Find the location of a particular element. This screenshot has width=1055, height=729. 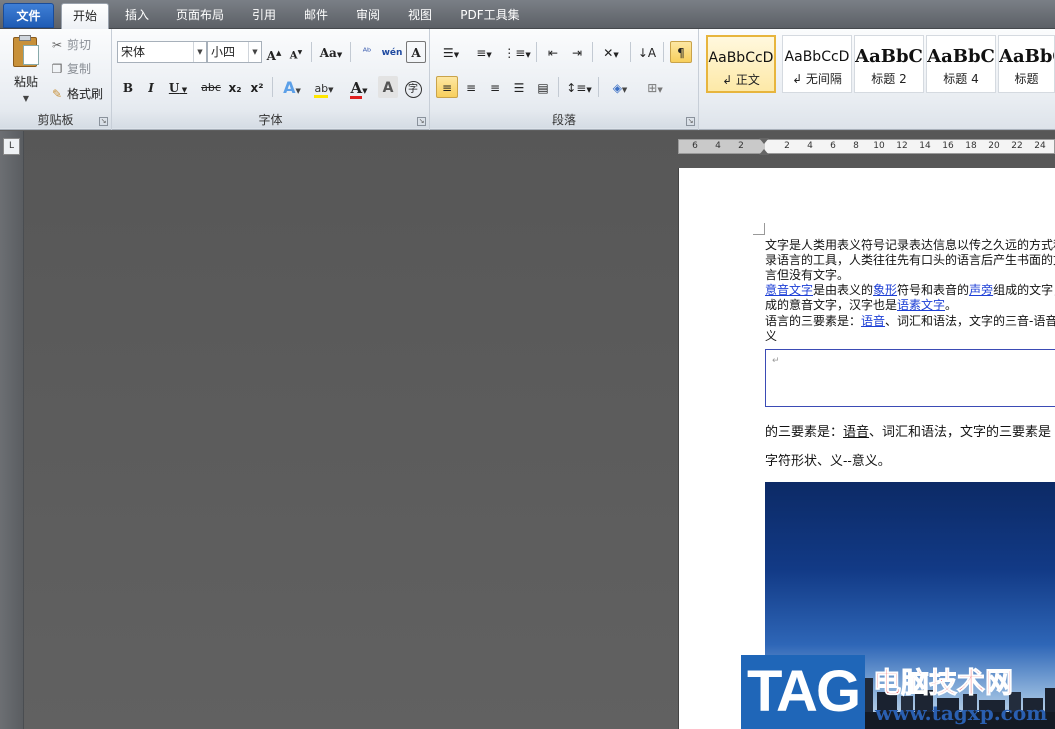

brush-icon: ✎ is located at coordinates (57, 94).